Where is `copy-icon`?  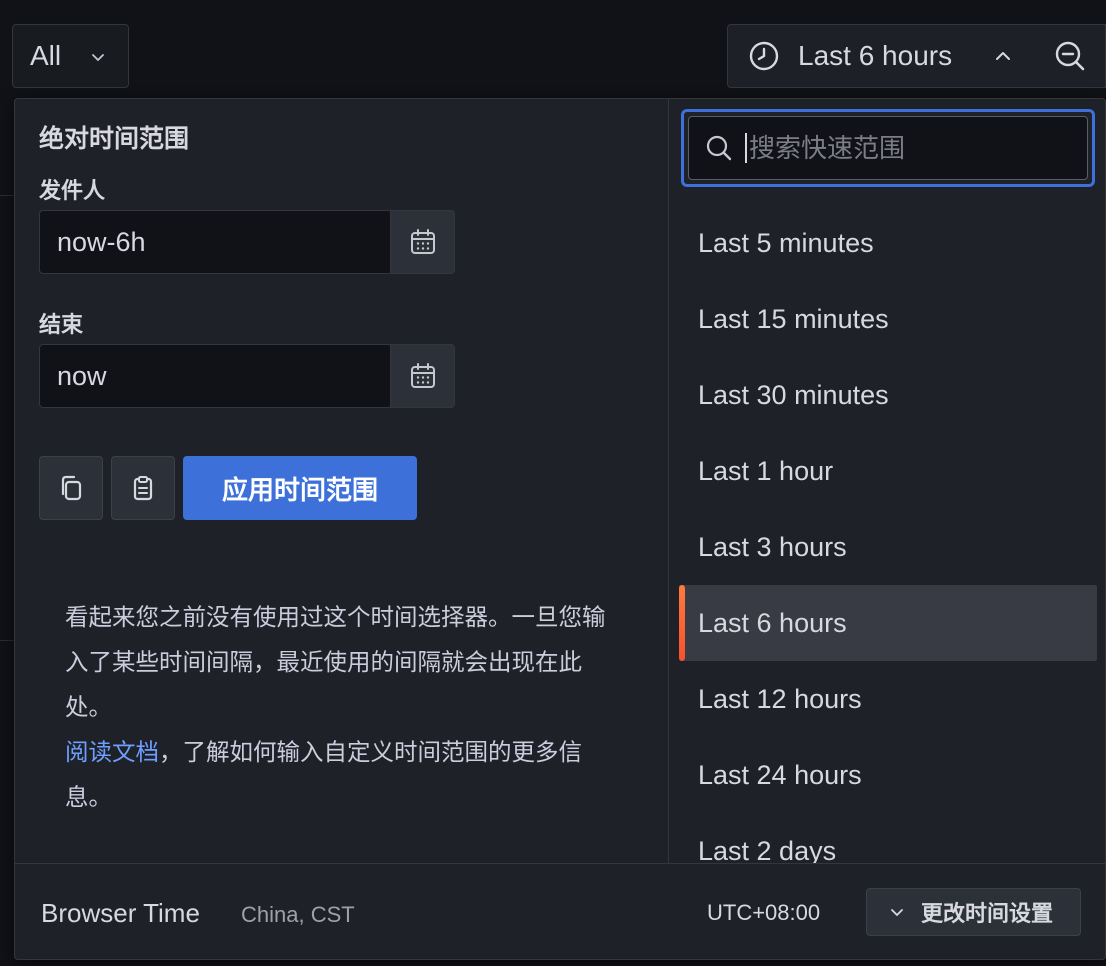 copy-icon is located at coordinates (71, 488).